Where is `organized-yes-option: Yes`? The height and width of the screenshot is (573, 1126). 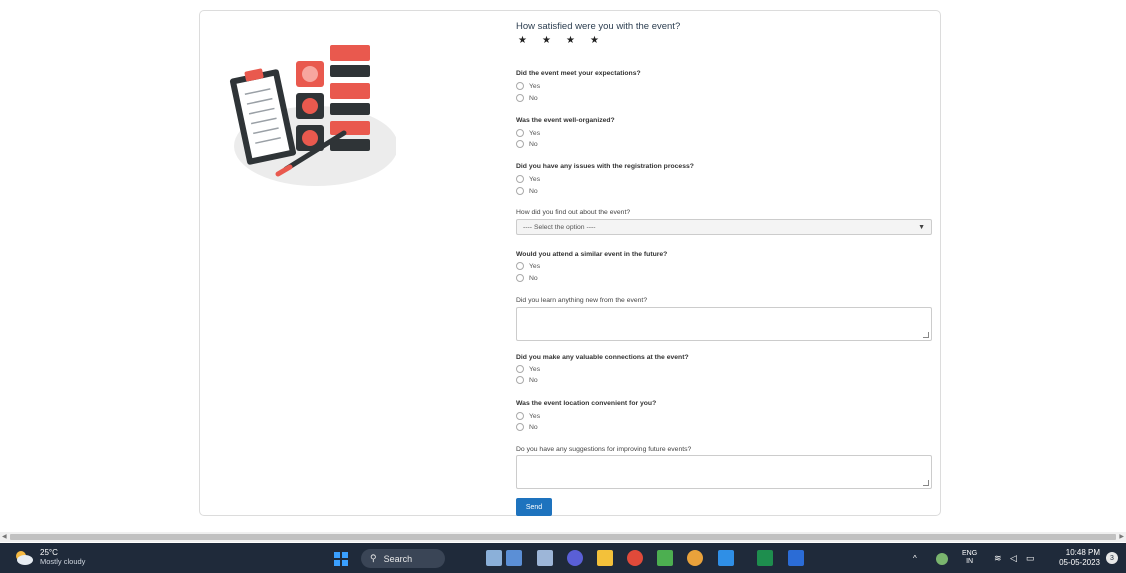
organized-yes-option: Yes is located at coordinates (528, 133).